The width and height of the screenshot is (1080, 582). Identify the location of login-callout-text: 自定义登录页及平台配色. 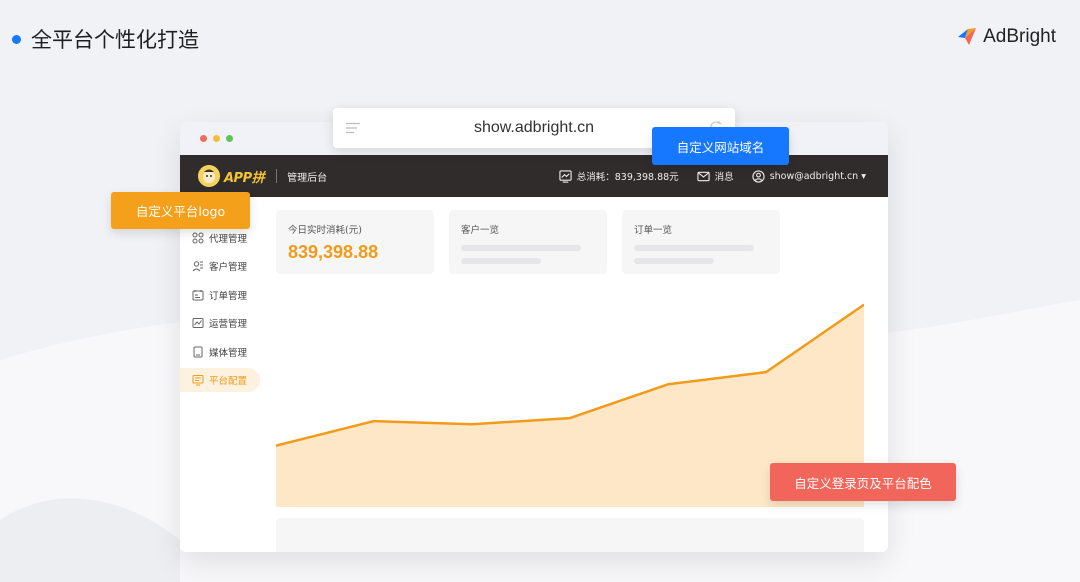
(863, 483).